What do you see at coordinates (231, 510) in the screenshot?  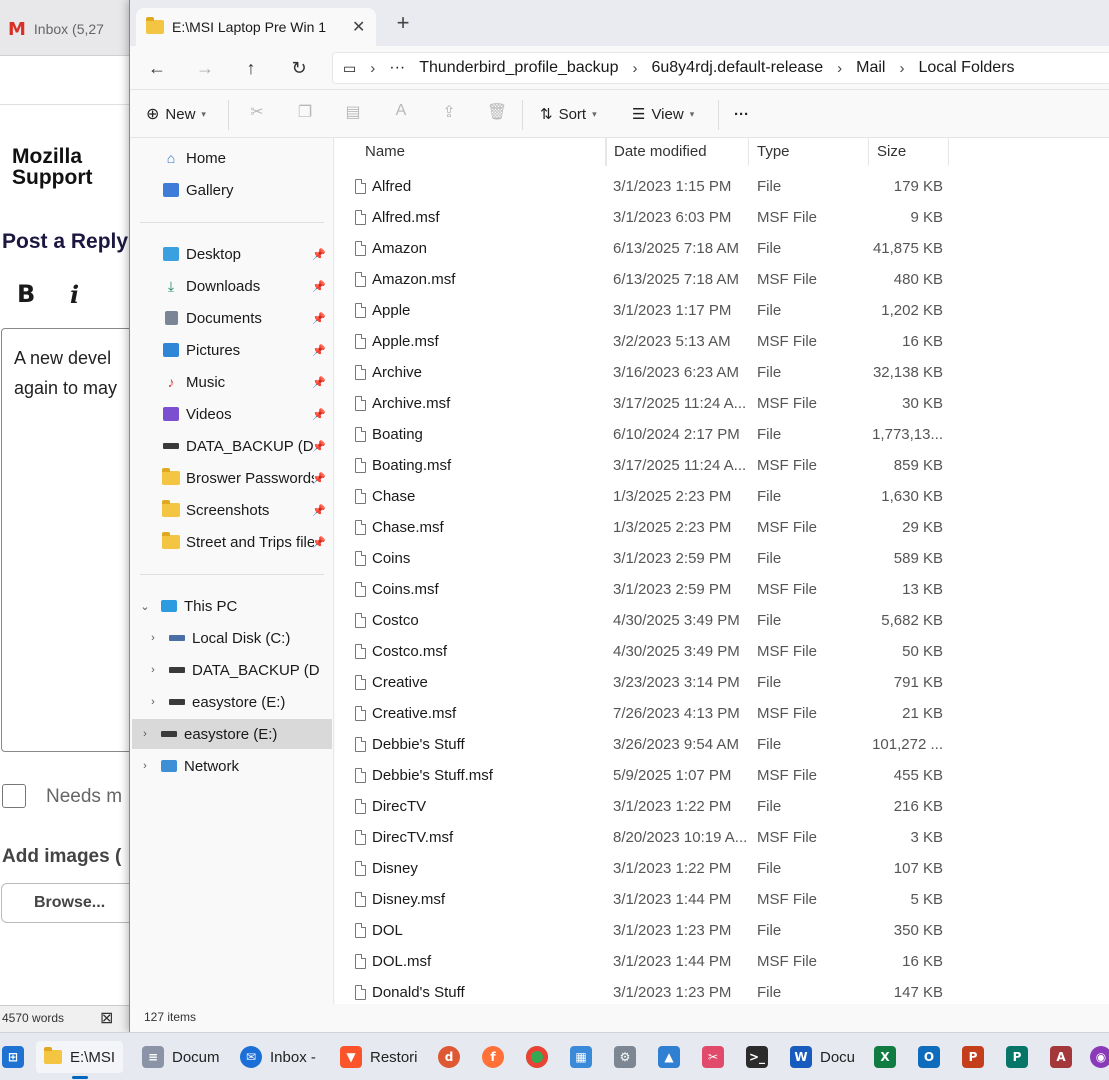 I see `nav-item-screenshots: Screenshots 📌` at bounding box center [231, 510].